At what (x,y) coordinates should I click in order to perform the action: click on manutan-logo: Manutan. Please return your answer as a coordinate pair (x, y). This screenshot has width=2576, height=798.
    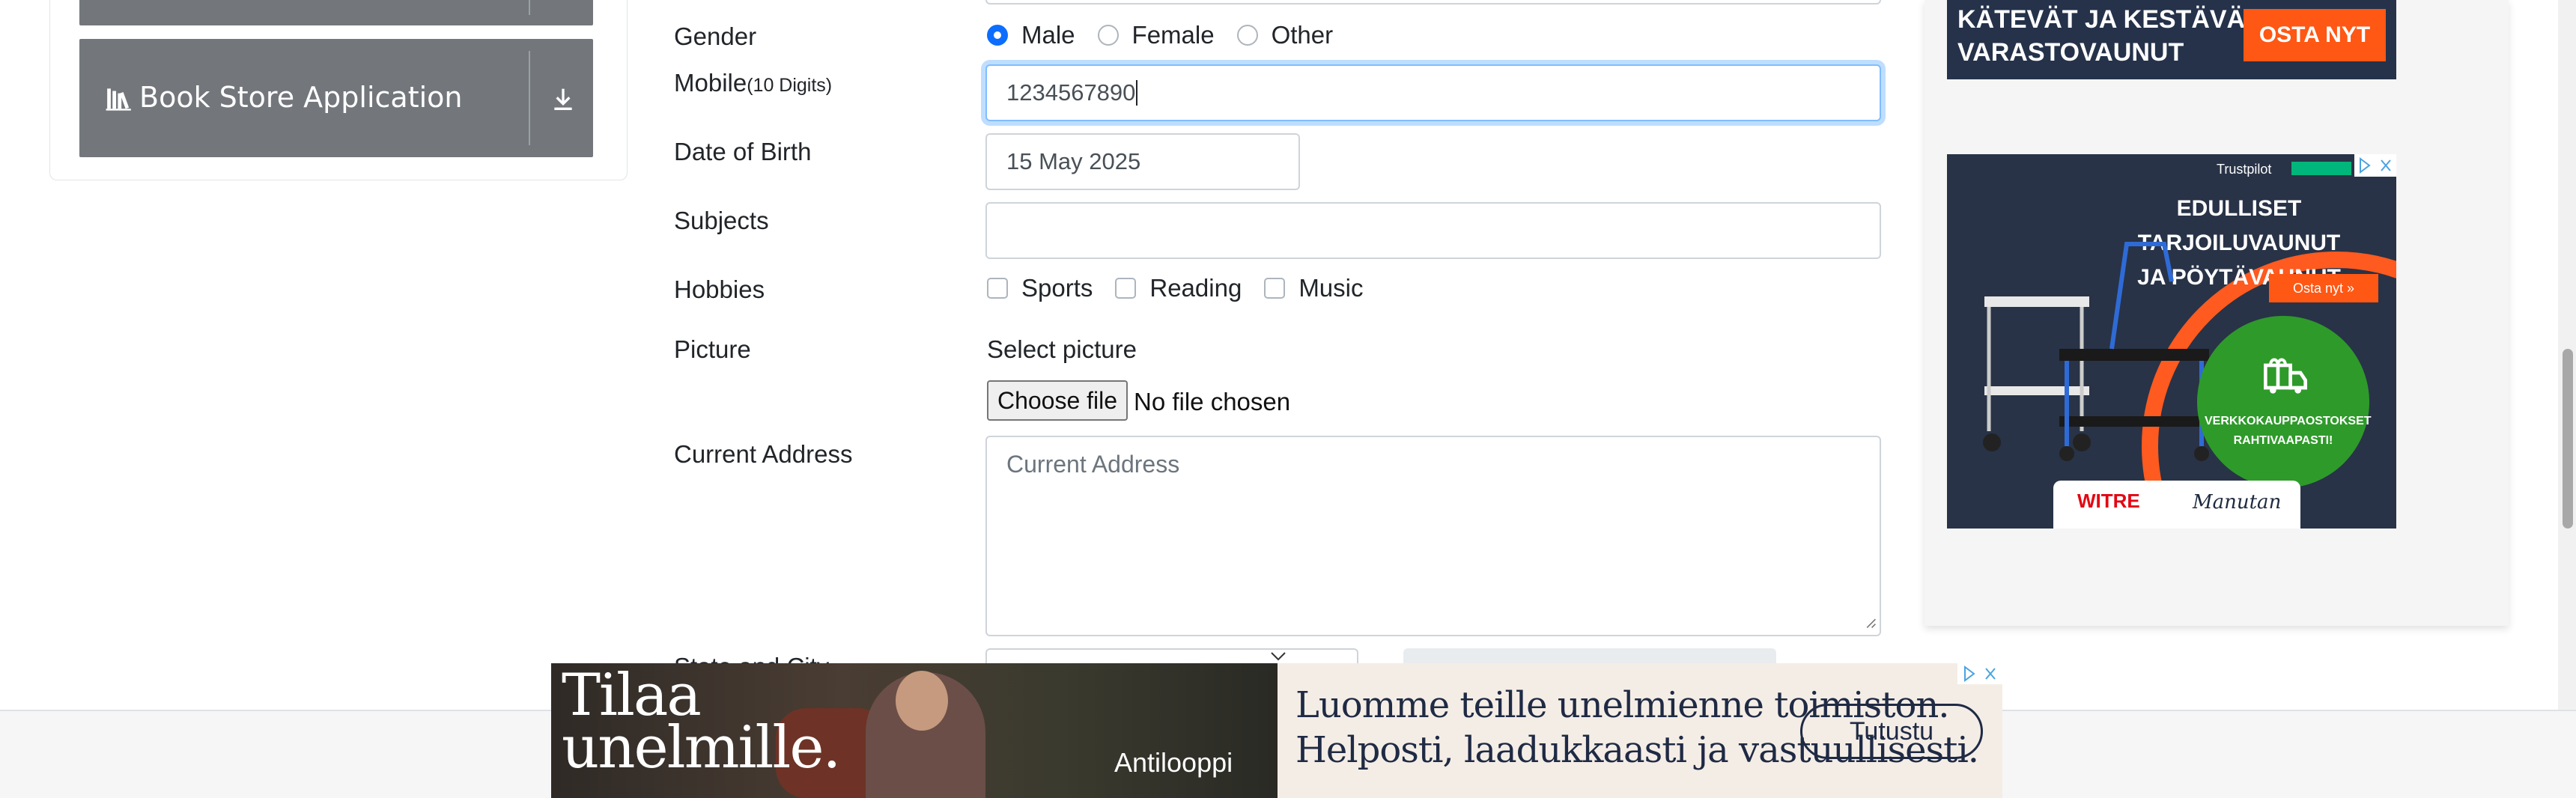
    Looking at the image, I should click on (2237, 503).